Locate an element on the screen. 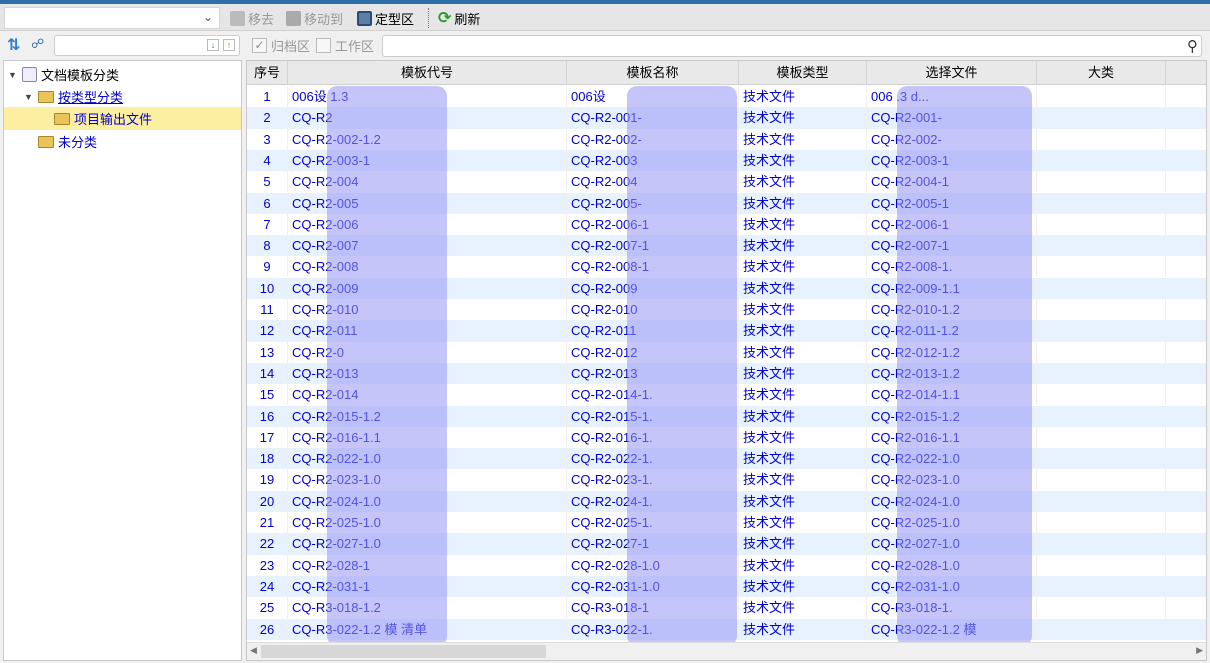  header-col-extra is located at coordinates (1186, 73).